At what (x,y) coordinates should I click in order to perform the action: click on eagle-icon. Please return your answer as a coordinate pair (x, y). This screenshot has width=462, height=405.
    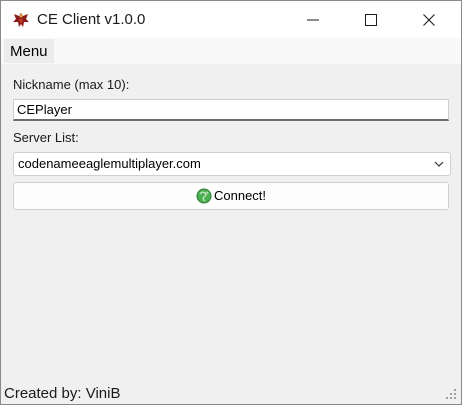
    Looking at the image, I should click on (21, 20).